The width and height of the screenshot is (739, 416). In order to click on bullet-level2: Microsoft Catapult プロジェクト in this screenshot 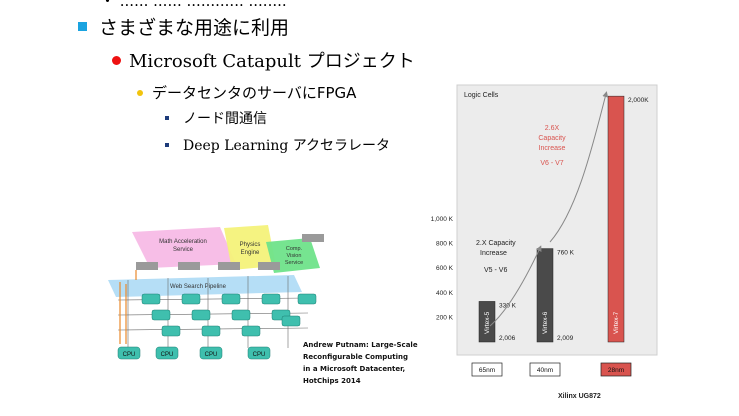, I will do `click(263, 60)`.